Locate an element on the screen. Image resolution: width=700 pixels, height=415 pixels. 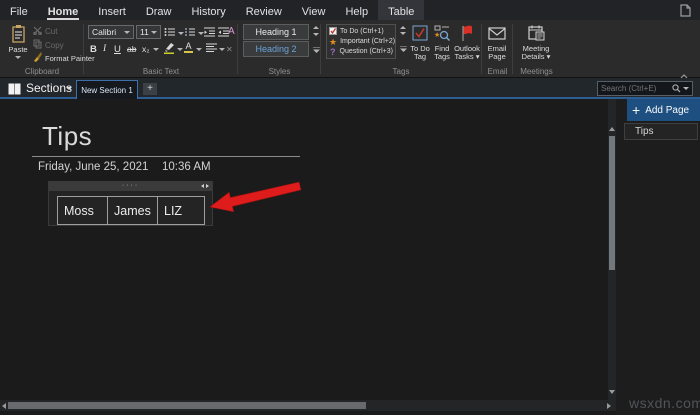
horizontal-scrollbar-thumb is located at coordinates (187, 405).